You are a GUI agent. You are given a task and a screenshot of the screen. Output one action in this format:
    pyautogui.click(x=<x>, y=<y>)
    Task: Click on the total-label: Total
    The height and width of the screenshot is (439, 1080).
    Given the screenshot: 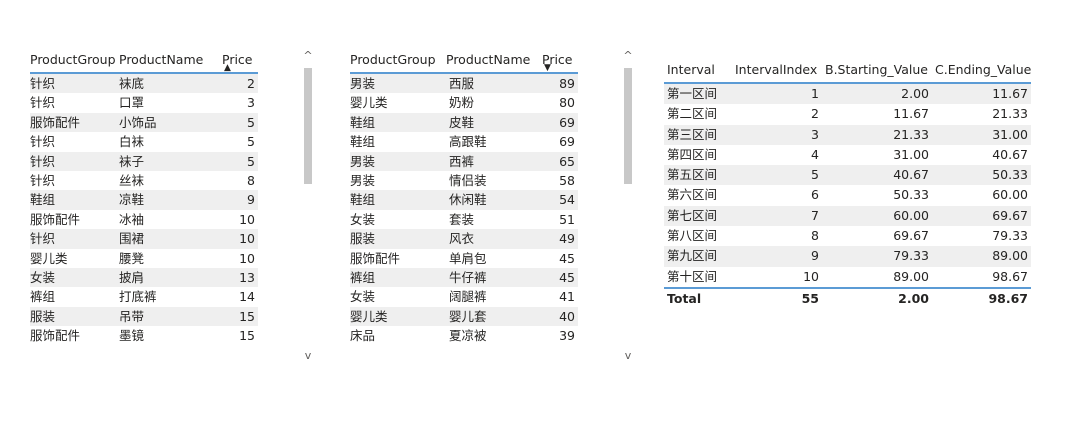 What is the action you would take?
    pyautogui.click(x=698, y=297)
    